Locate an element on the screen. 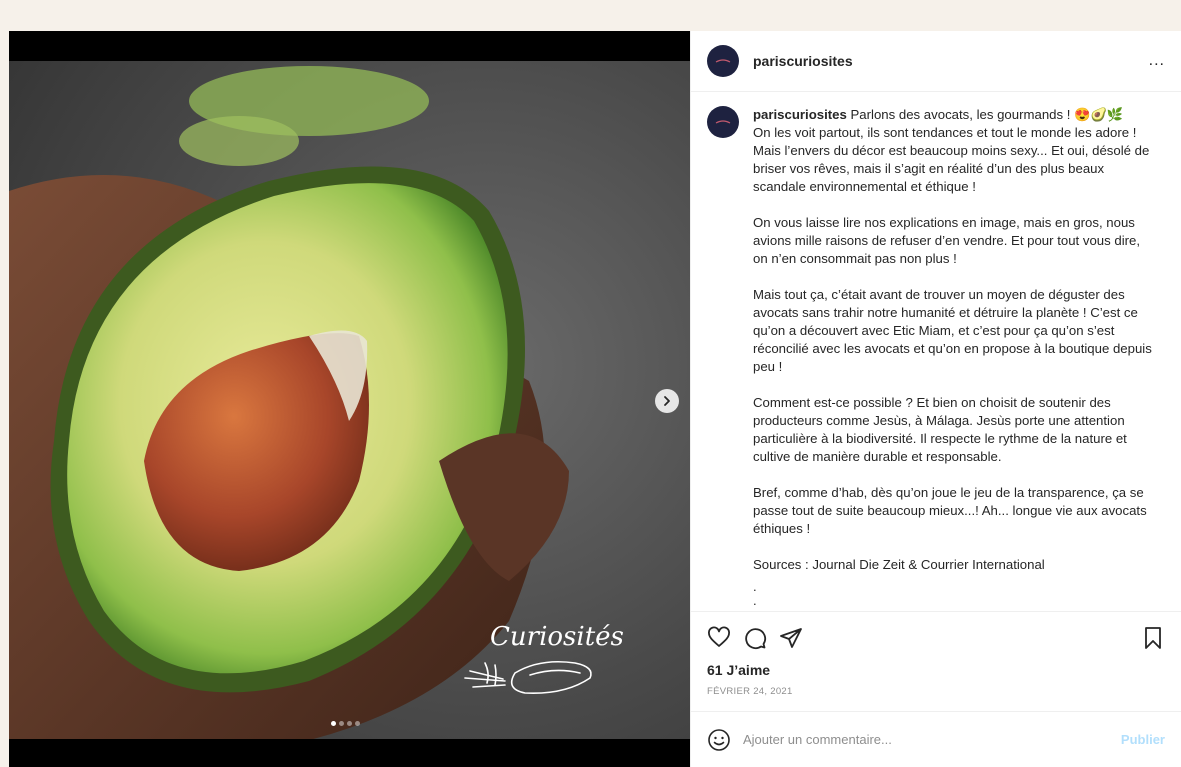 The width and height of the screenshot is (1181, 767). comment-row: Publier is located at coordinates (936, 739).